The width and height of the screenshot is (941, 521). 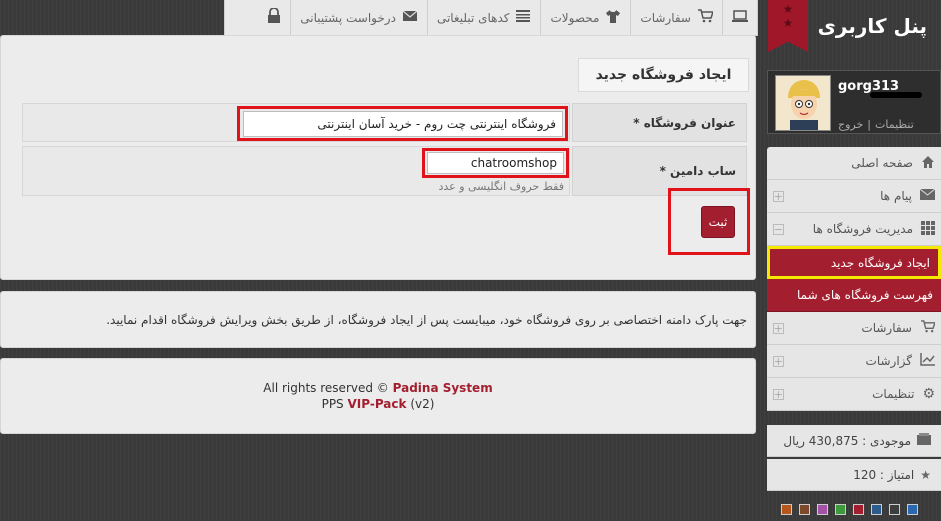 What do you see at coordinates (888, 361) in the screenshot?
I see `sidebar-item-label: گزارشات` at bounding box center [888, 361].